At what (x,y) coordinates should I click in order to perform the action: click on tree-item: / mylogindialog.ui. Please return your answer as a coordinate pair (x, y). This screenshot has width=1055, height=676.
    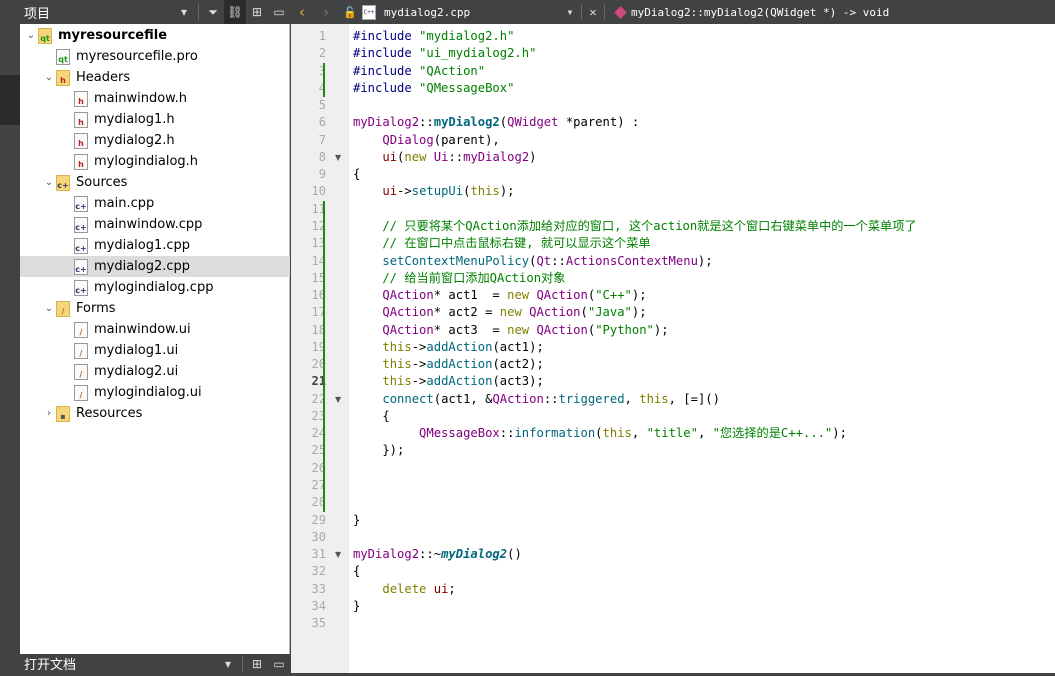
    Looking at the image, I should click on (155, 392).